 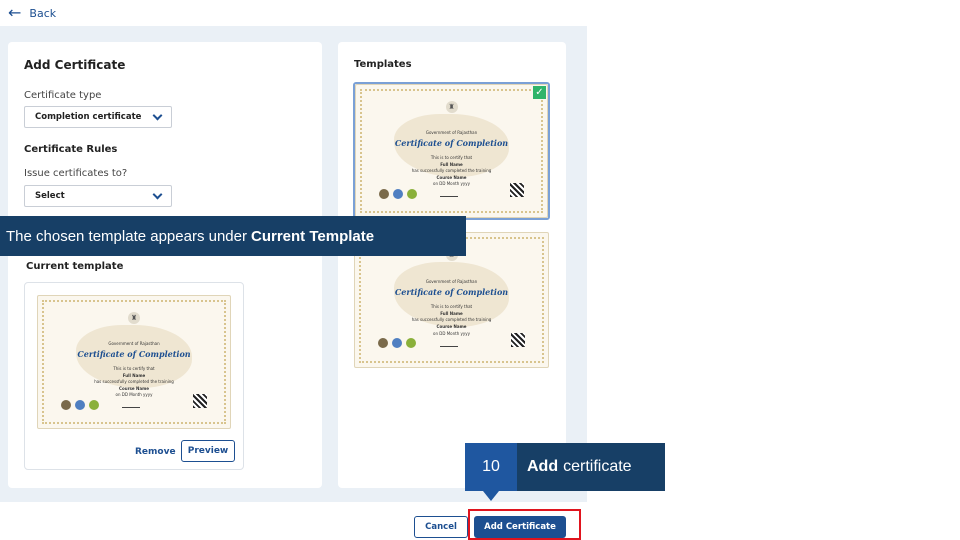 What do you see at coordinates (71, 149) in the screenshot?
I see `rules-heading: Certificate Rules` at bounding box center [71, 149].